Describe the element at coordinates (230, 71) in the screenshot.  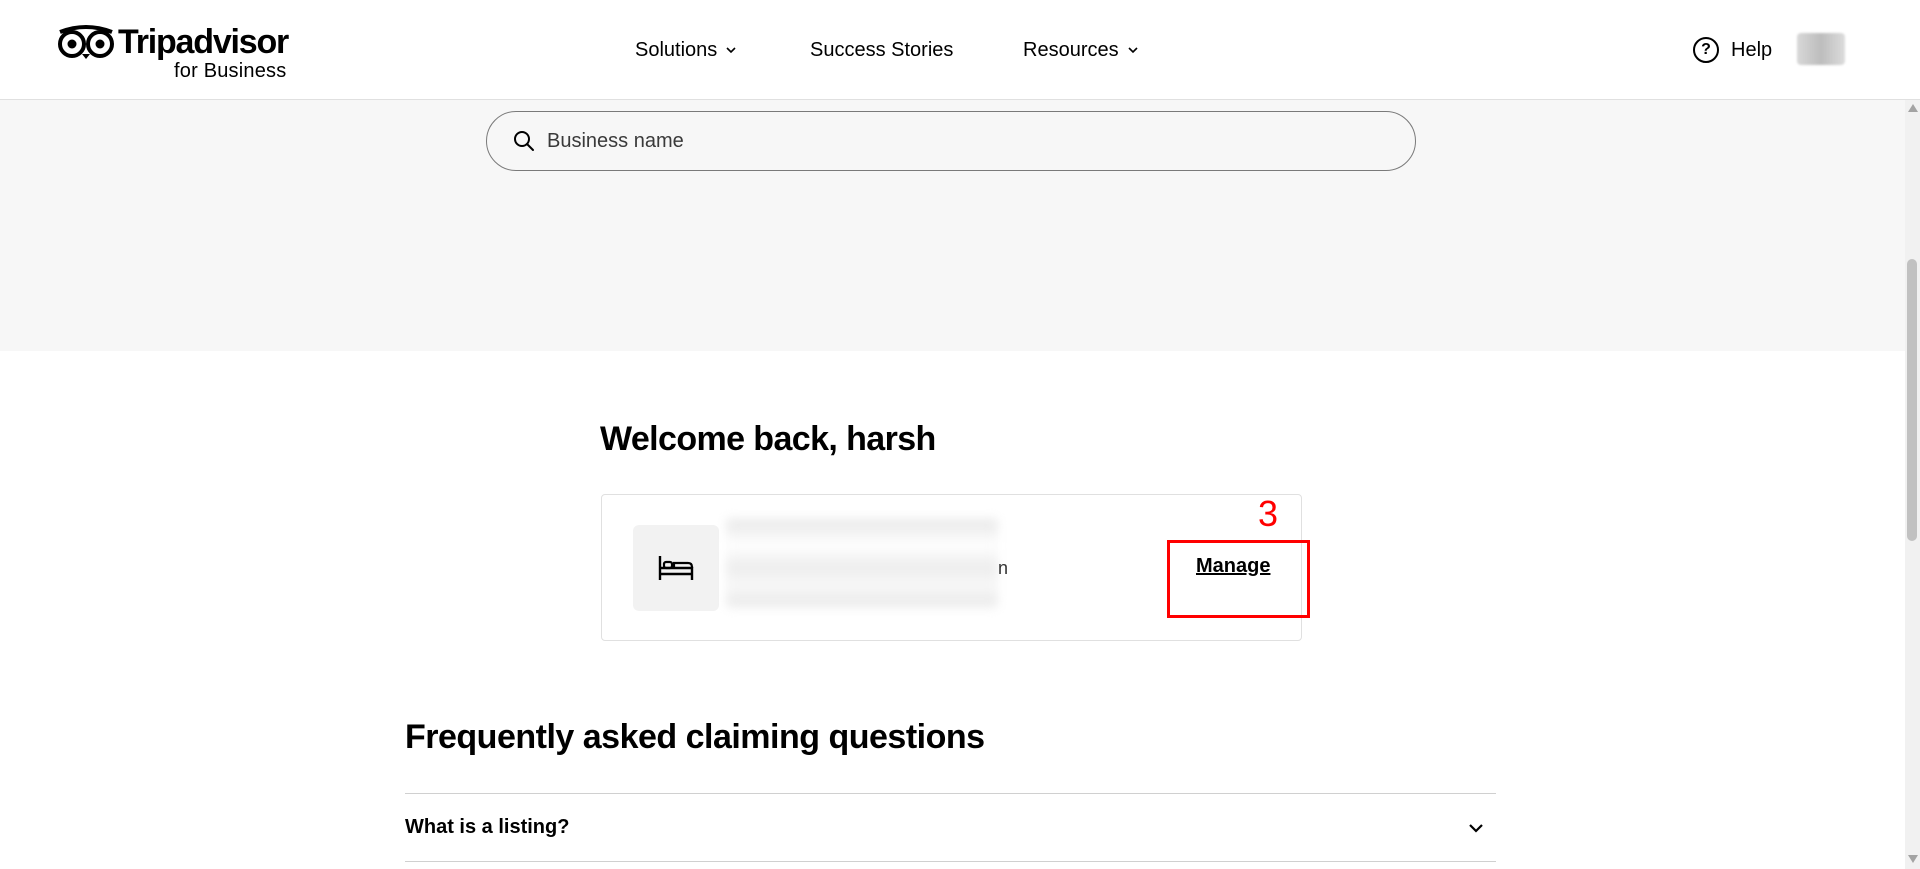
I see `logo-subtitle: for Business` at that location.